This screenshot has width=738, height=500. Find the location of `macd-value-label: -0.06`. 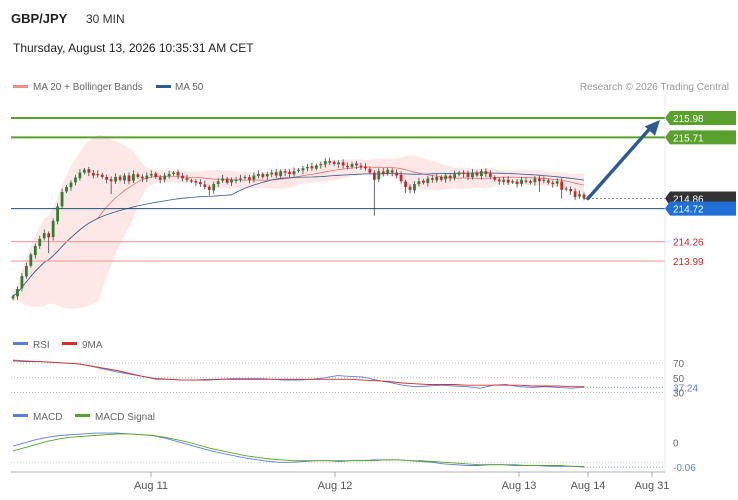

macd-value-label: -0.06 is located at coordinates (684, 468).